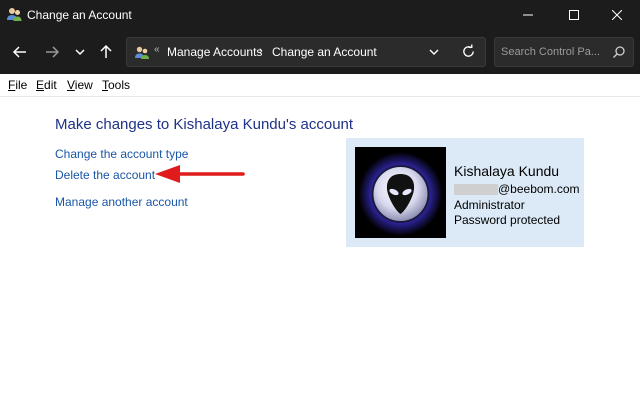 This screenshot has height=406, width=640. What do you see at coordinates (489, 205) in the screenshot?
I see `account-role: Administrator` at bounding box center [489, 205].